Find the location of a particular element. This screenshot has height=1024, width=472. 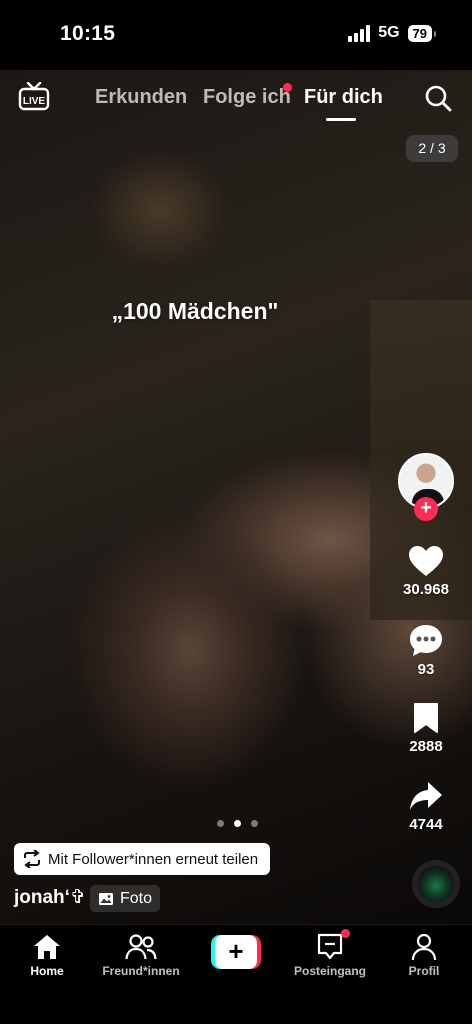

comment-count: 93 is located at coordinates (426, 669).